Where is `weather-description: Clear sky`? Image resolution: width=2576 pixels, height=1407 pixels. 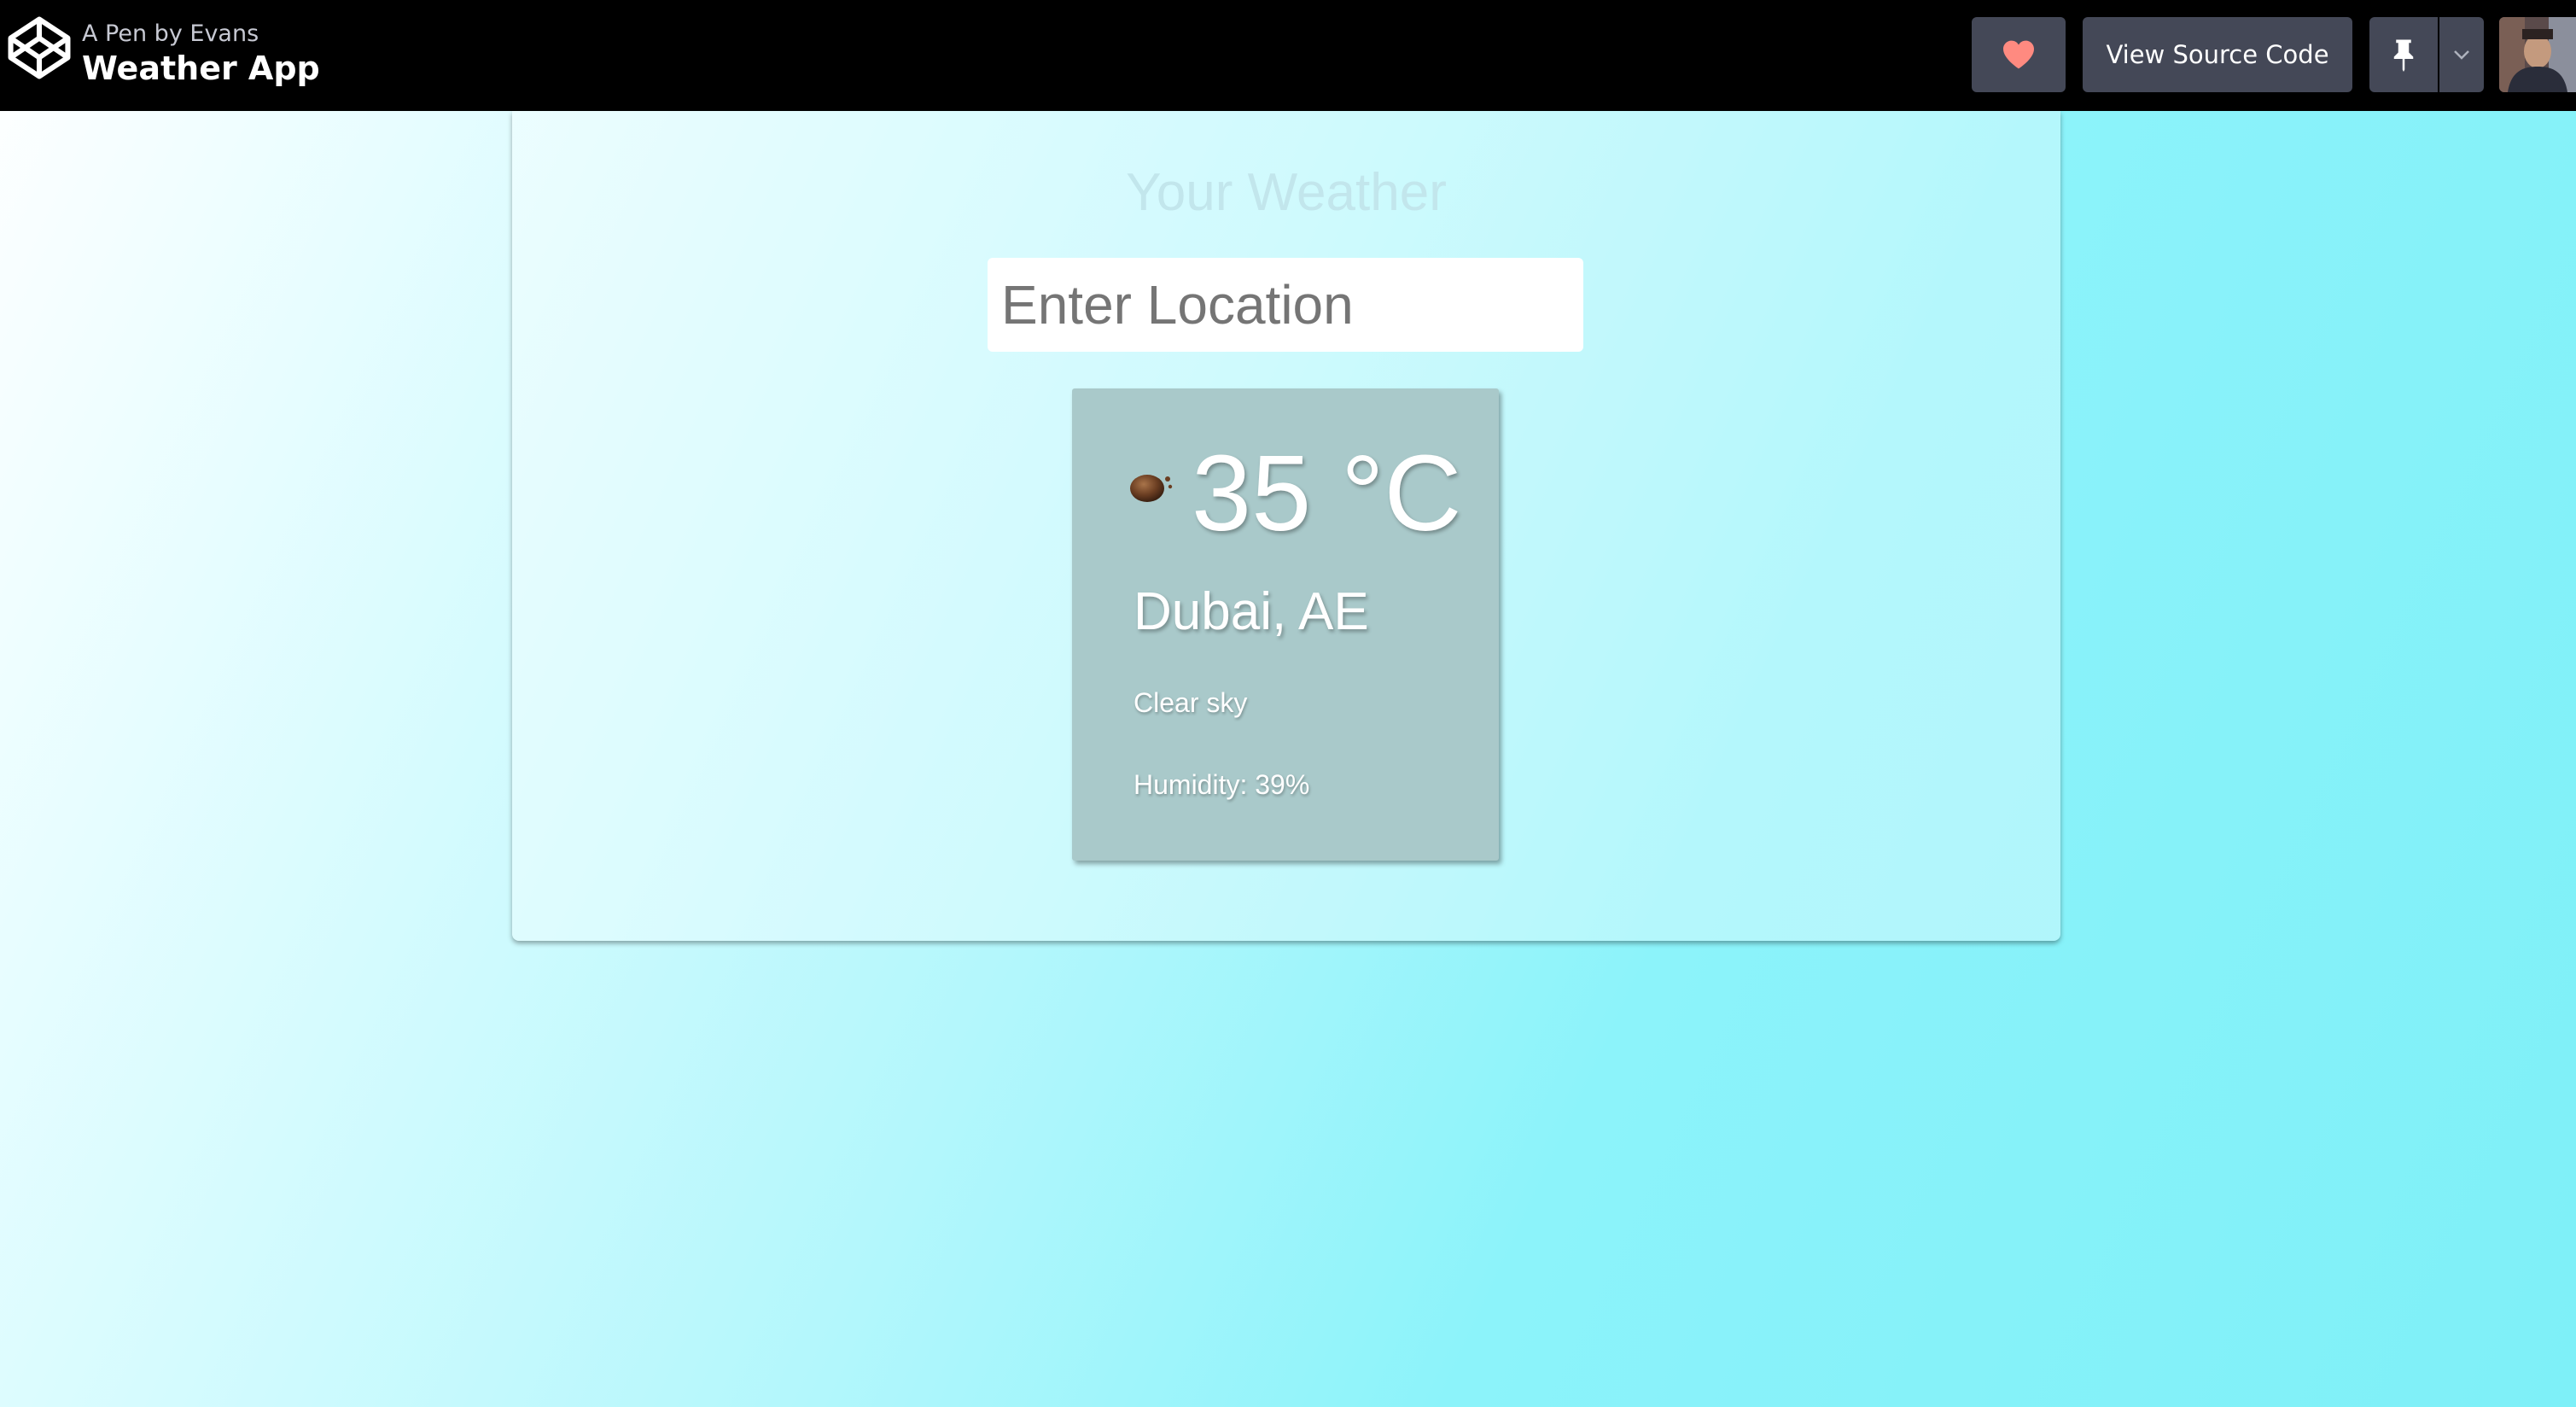 weather-description: Clear sky is located at coordinates (1191, 703).